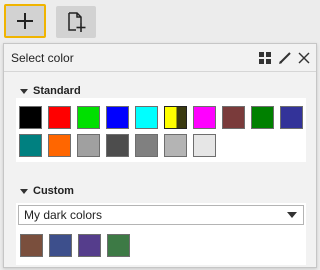 Image resolution: width=320 pixels, height=270 pixels. I want to click on pencil-icon, so click(285, 58).